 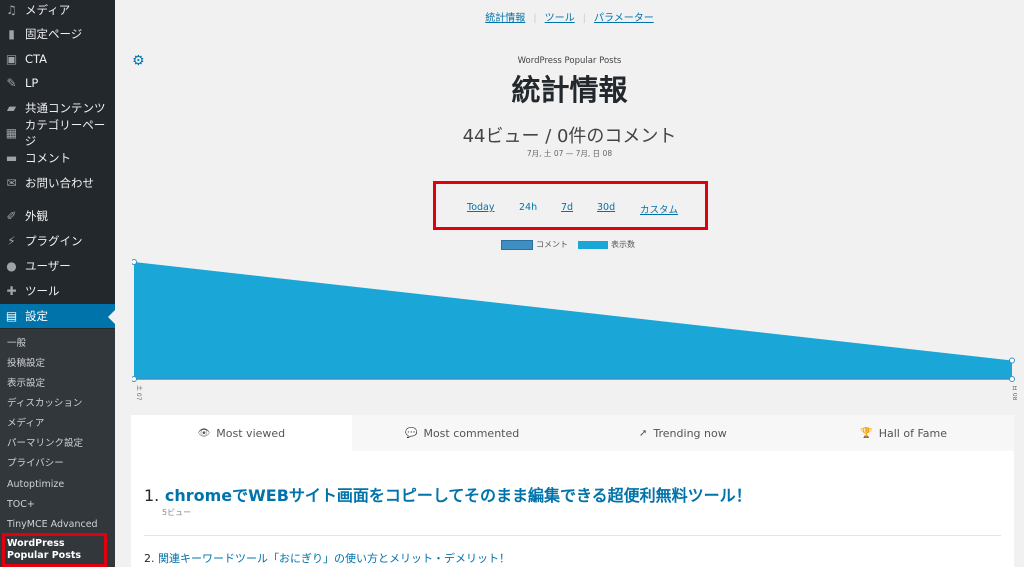 What do you see at coordinates (57, 59) in the screenshot?
I see `menu-cta: ▣ CTA` at bounding box center [57, 59].